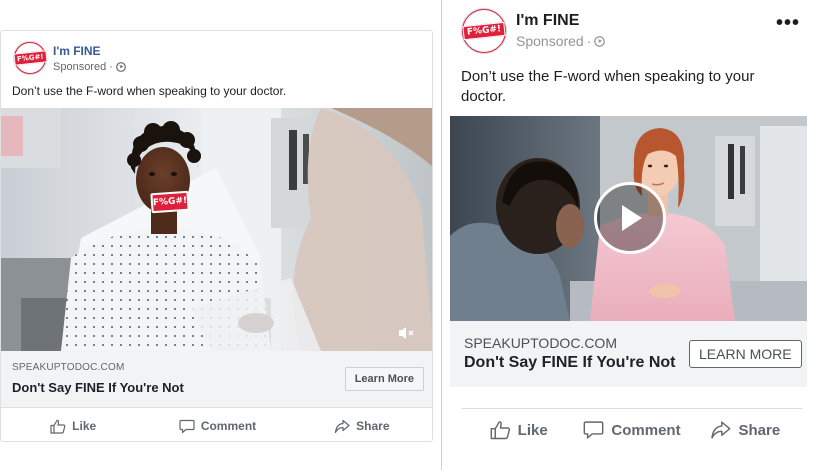 The image size is (818, 470). What do you see at coordinates (632, 408) in the screenshot?
I see `action-bar-divider` at bounding box center [632, 408].